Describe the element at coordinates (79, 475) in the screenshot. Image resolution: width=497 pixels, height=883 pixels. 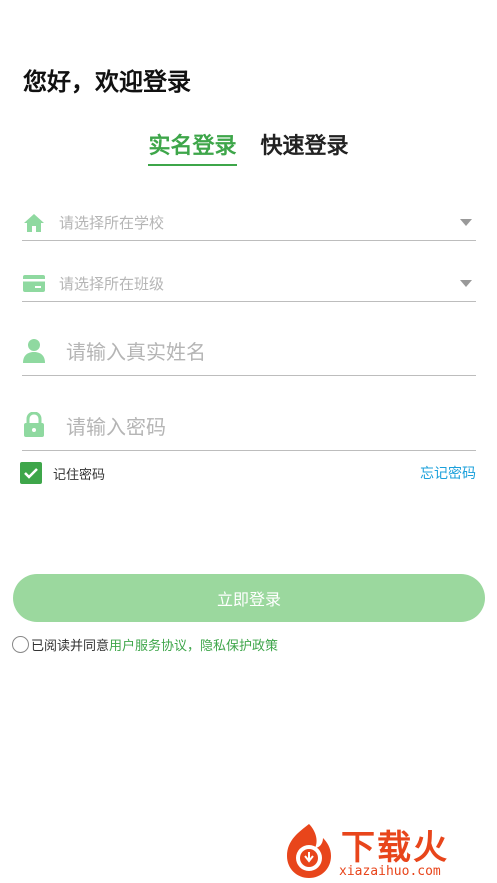
I see `remember-label: 记住密码` at that location.